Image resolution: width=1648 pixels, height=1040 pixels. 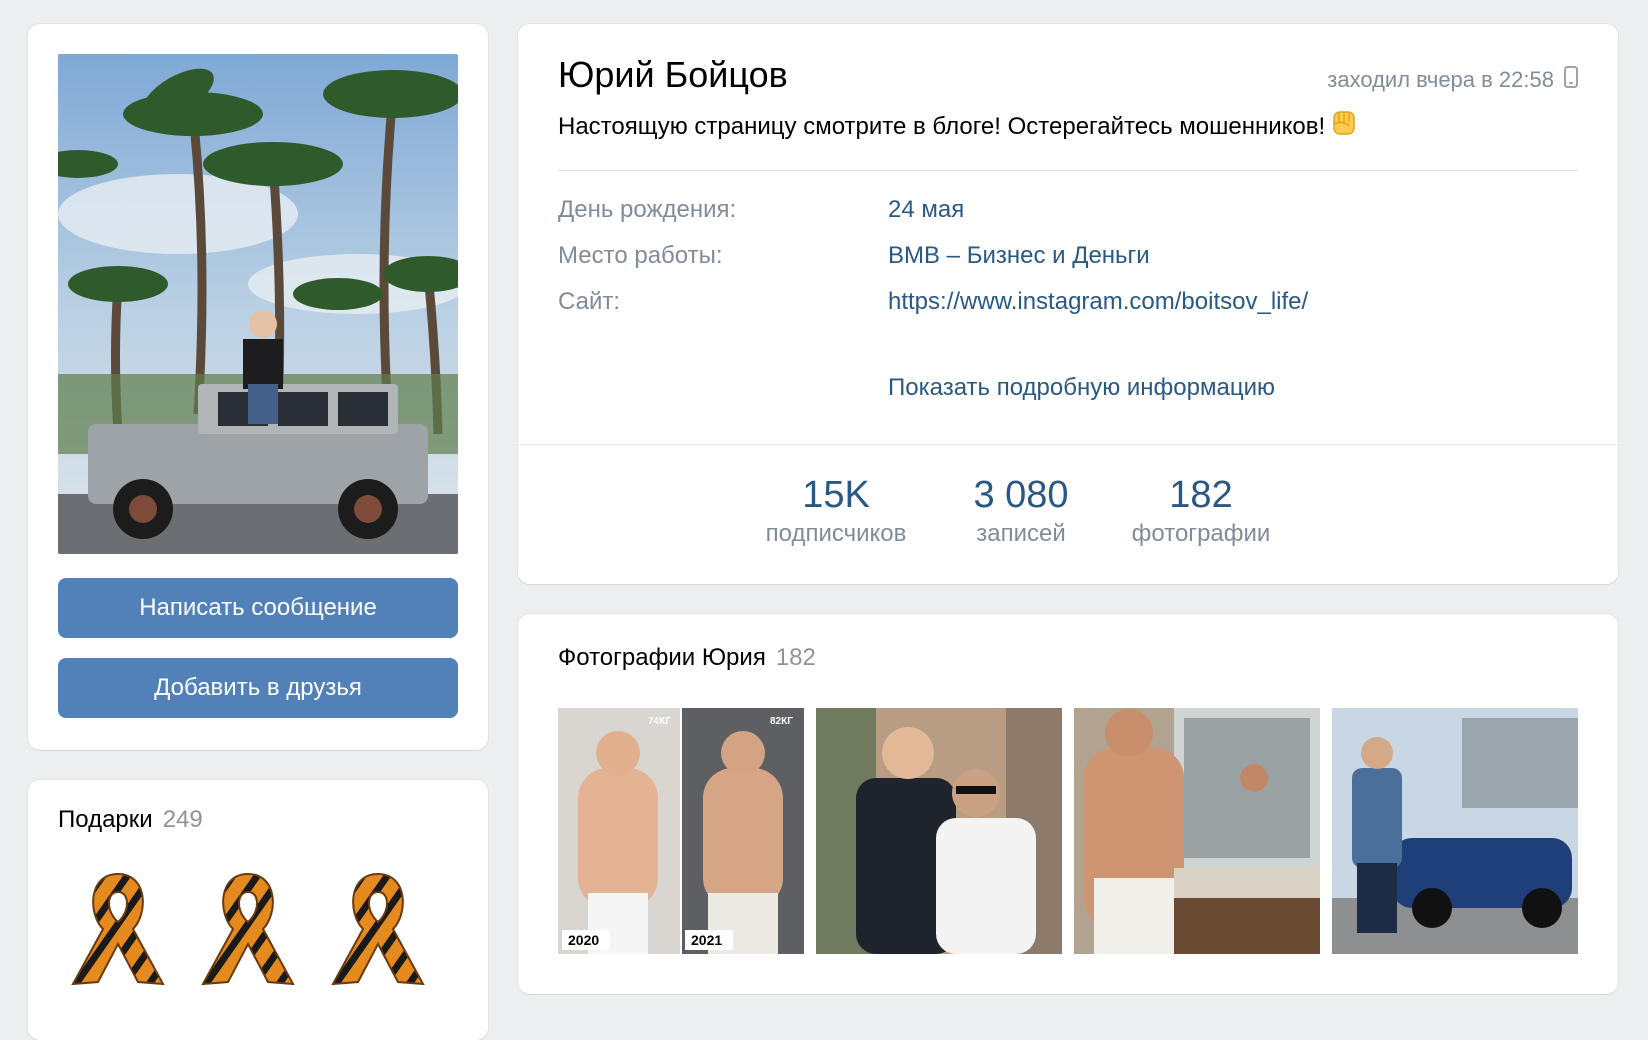 I want to click on gifts-card: Подарки 249, so click(x=258, y=910).